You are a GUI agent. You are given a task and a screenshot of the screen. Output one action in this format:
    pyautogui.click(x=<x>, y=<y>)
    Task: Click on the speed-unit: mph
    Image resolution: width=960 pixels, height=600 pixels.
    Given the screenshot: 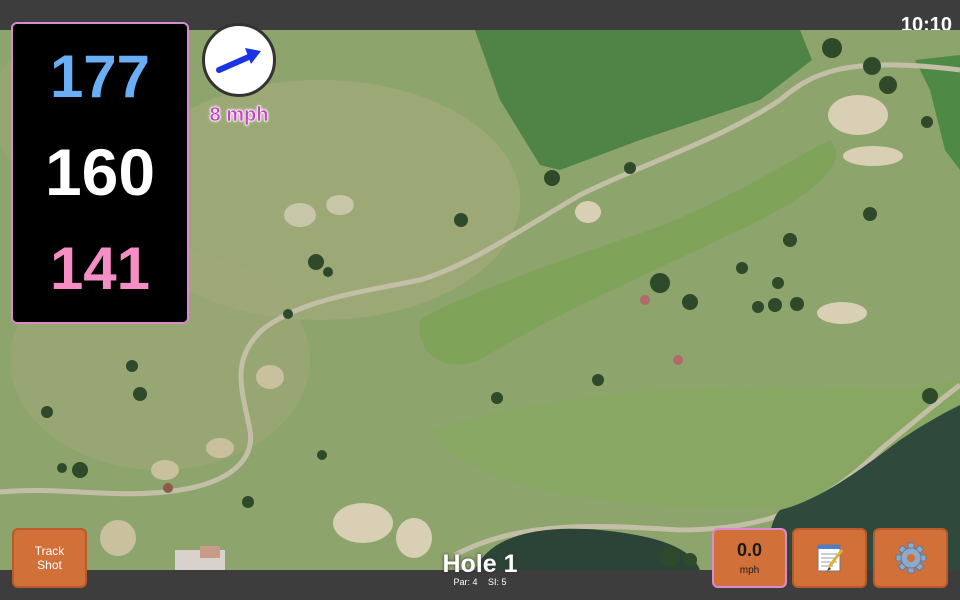 What is the action you would take?
    pyautogui.click(x=749, y=570)
    